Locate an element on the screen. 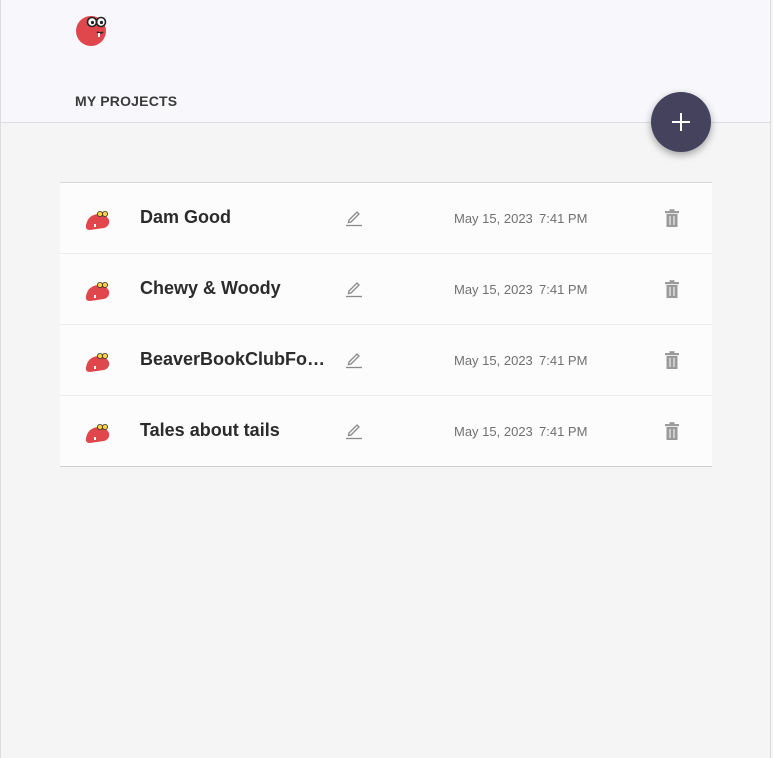 The width and height of the screenshot is (773, 758). beaver-logo-icon is located at coordinates (91, 30).